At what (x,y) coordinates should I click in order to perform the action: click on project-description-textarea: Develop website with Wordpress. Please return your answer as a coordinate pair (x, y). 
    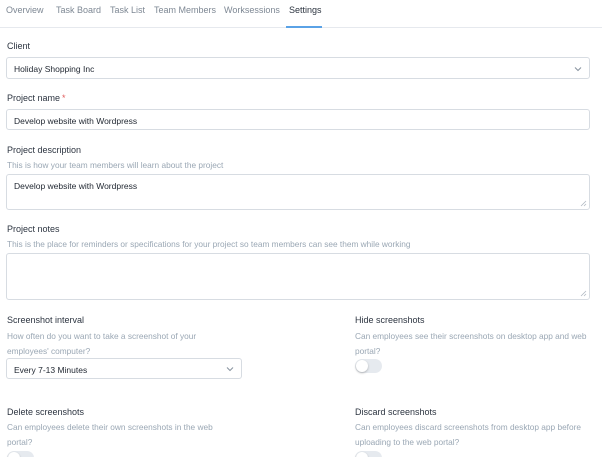
    Looking at the image, I should click on (298, 192).